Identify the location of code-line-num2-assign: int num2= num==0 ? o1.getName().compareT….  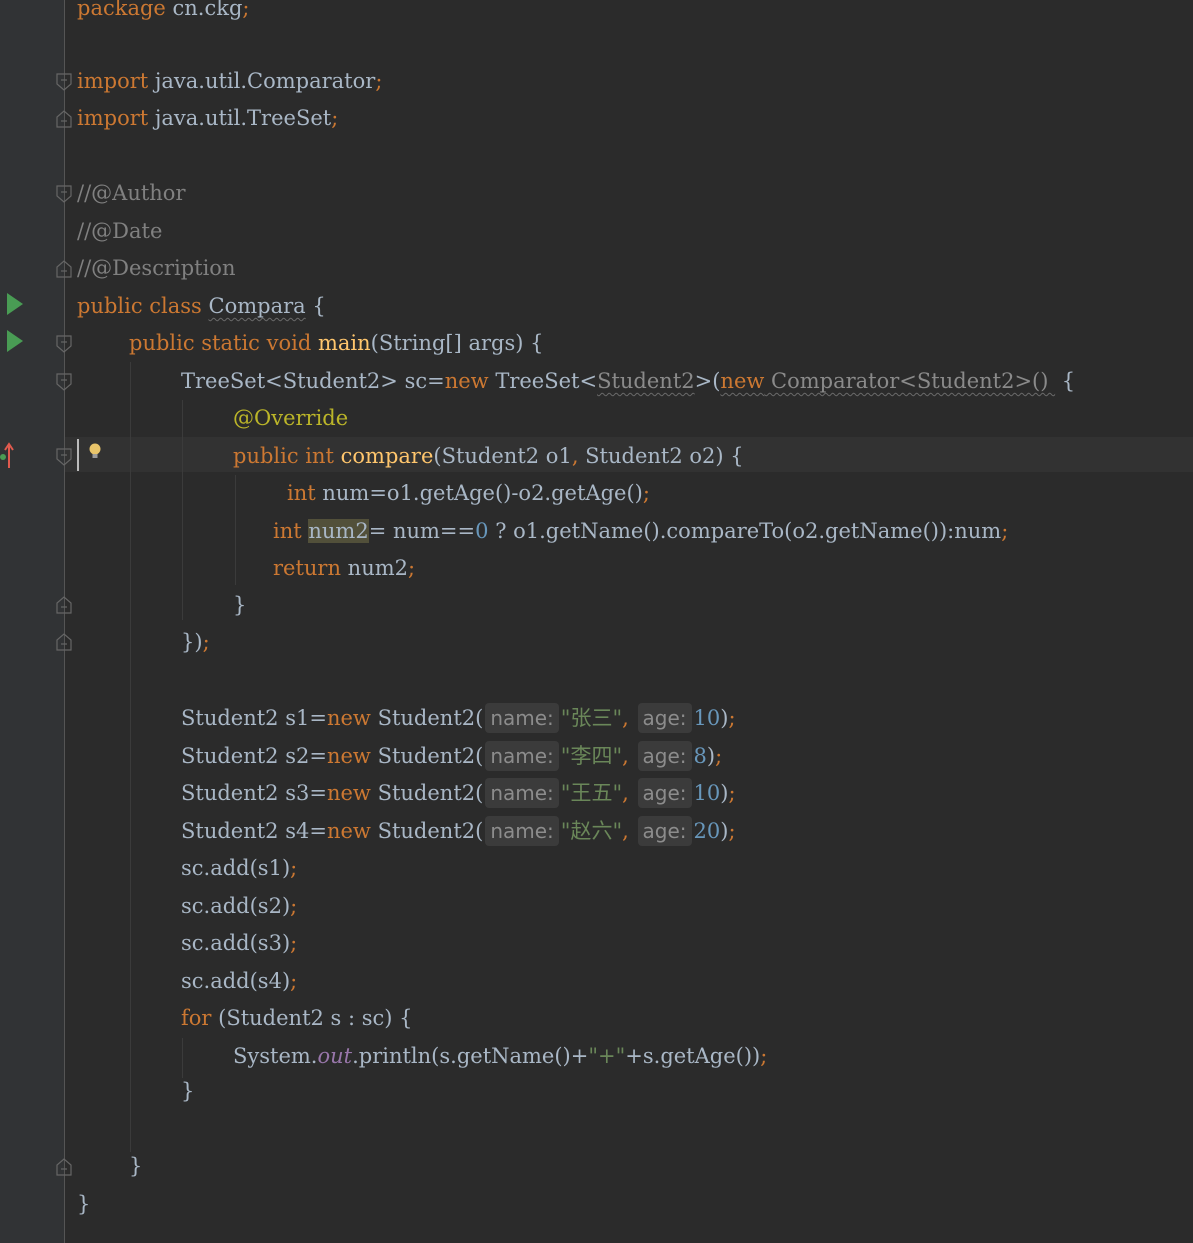
(640, 531).